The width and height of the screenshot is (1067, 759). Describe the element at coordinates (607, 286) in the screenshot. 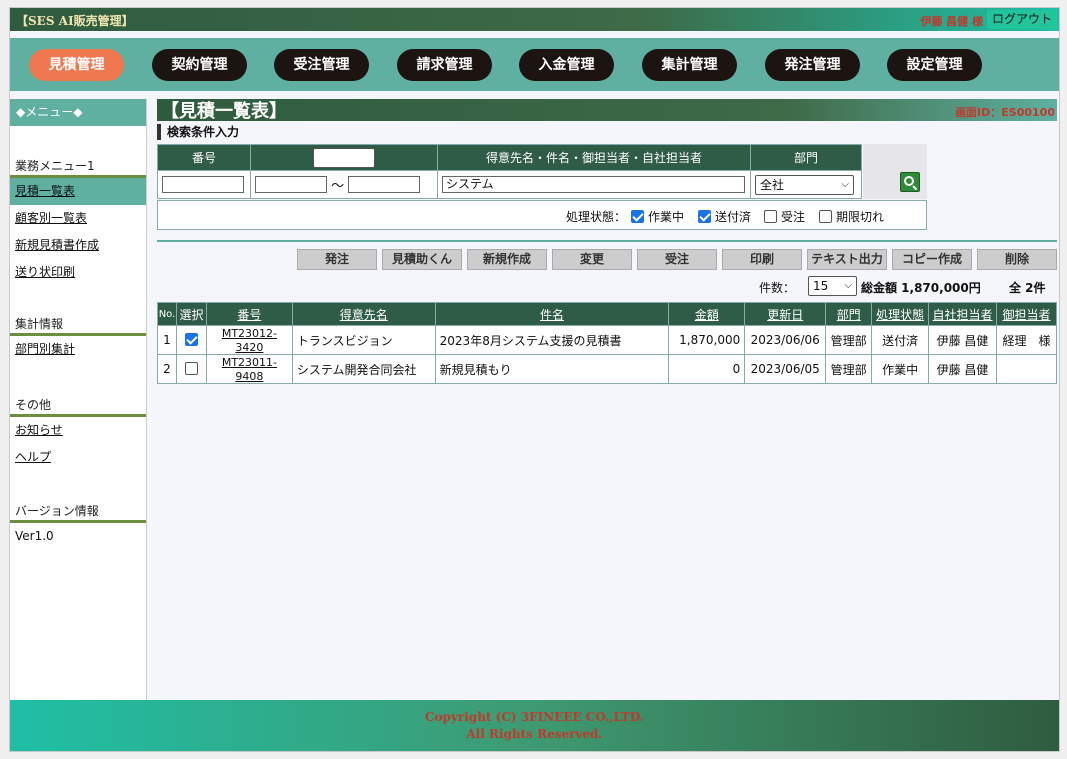

I see `count-row: 件数： 15 ⌵ 総金額 1,870,000円 全 2件` at that location.